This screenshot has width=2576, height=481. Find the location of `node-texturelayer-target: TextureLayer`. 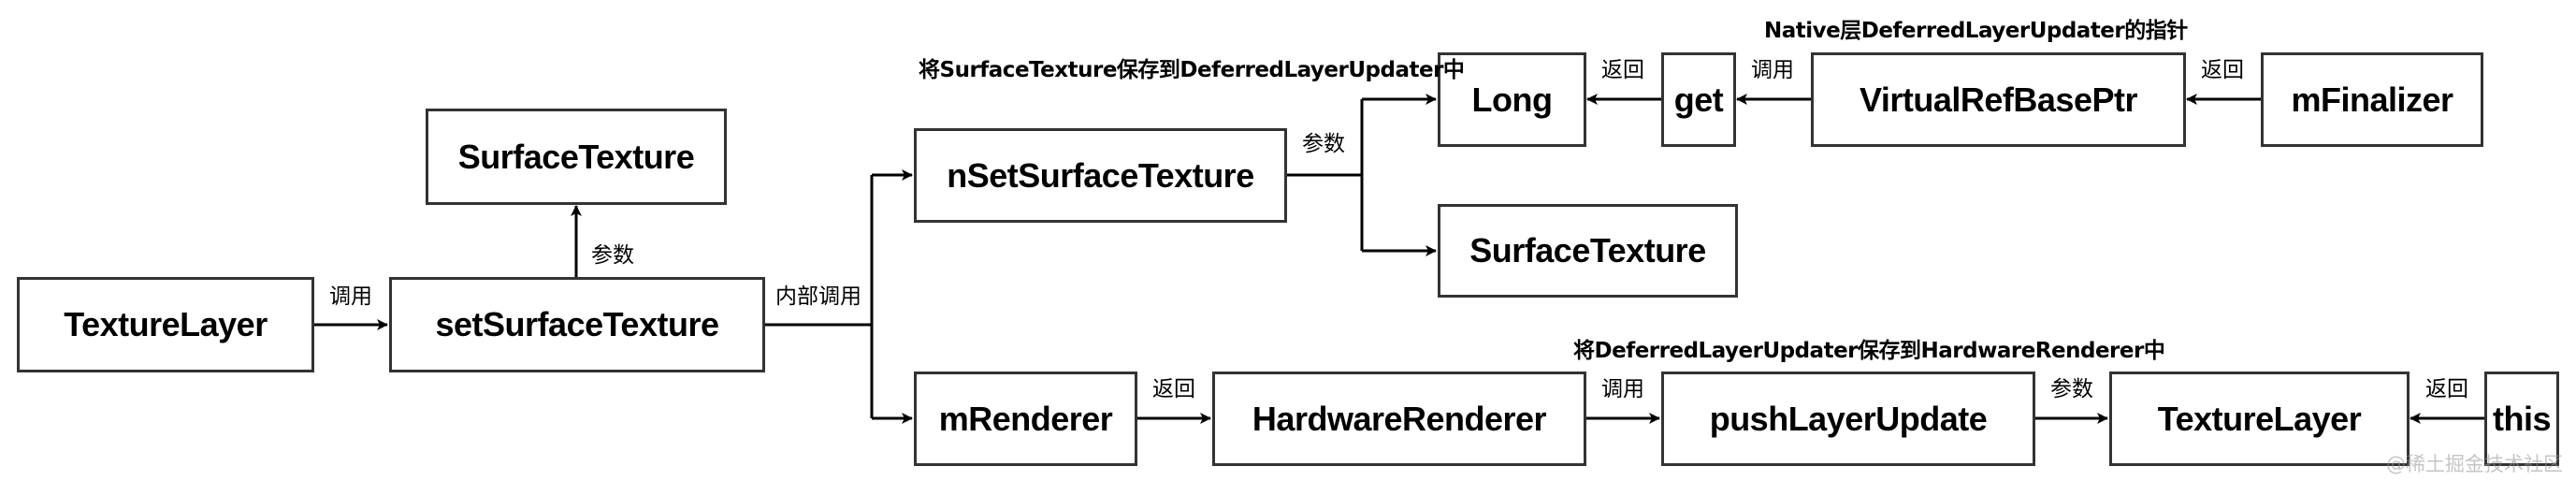

node-texturelayer-target: TextureLayer is located at coordinates (2259, 419).